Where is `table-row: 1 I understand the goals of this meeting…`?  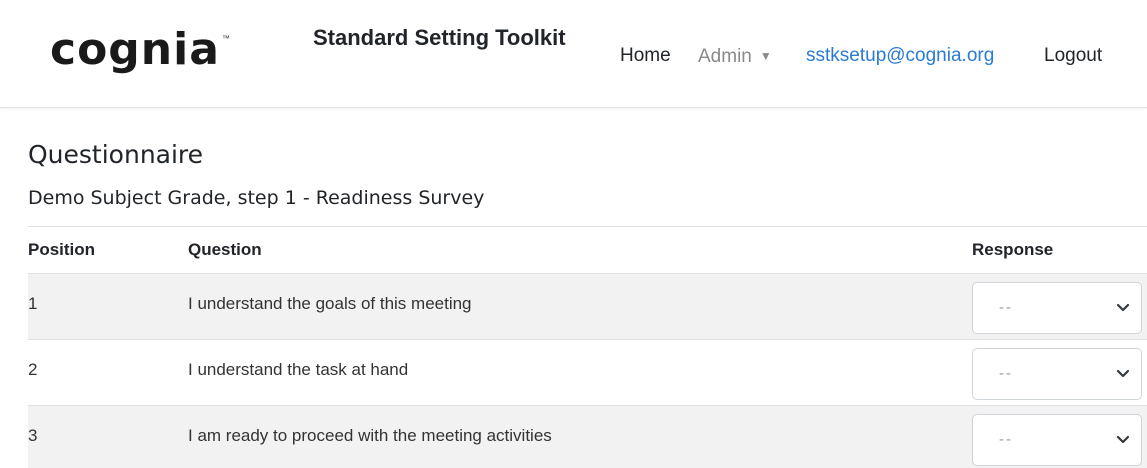 table-row: 1 I understand the goals of this meeting… is located at coordinates (587, 306).